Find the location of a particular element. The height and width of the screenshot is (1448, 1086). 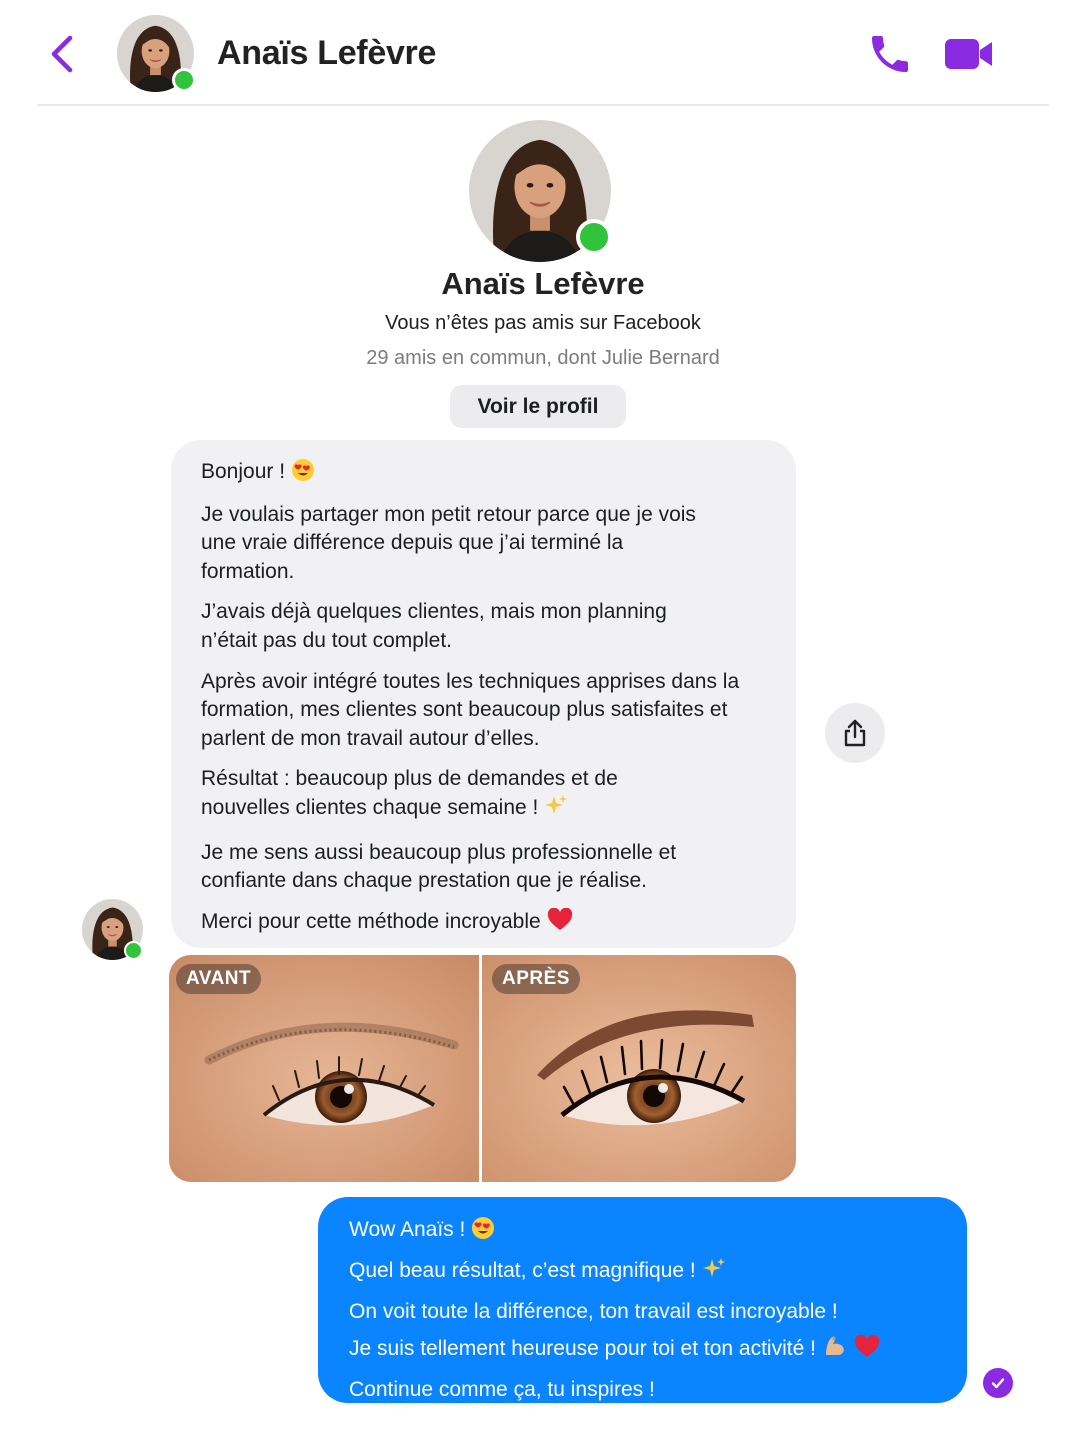

share-button is located at coordinates (855, 733).